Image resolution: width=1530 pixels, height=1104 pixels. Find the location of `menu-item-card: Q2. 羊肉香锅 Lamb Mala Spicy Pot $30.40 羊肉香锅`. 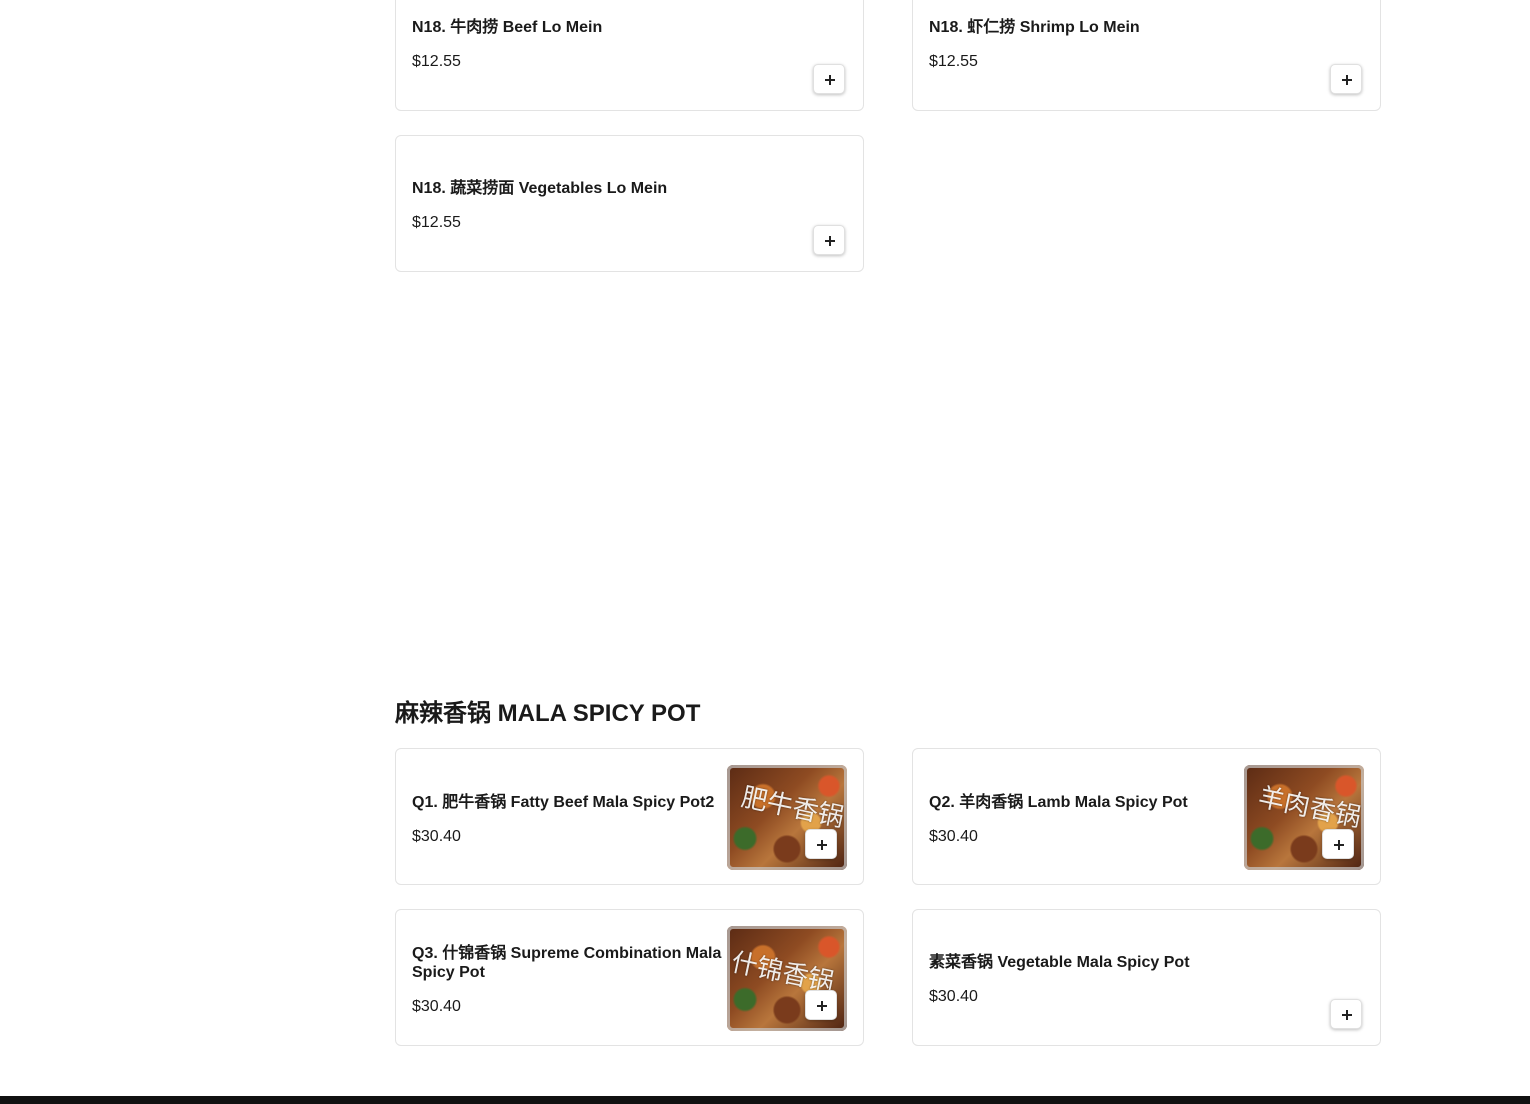

menu-item-card: Q2. 羊肉香锅 Lamb Mala Spicy Pot $30.40 羊肉香锅 is located at coordinates (1146, 816).